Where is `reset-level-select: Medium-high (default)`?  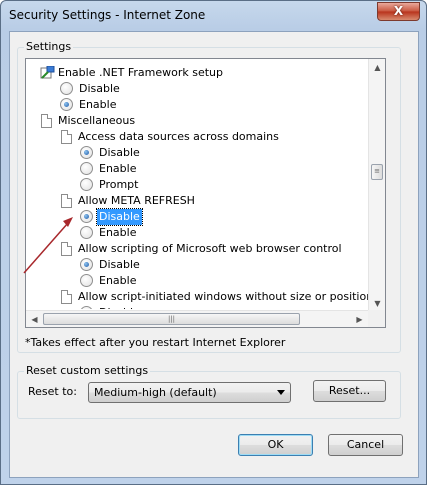 reset-level-select: Medium-high (default) is located at coordinates (189, 392).